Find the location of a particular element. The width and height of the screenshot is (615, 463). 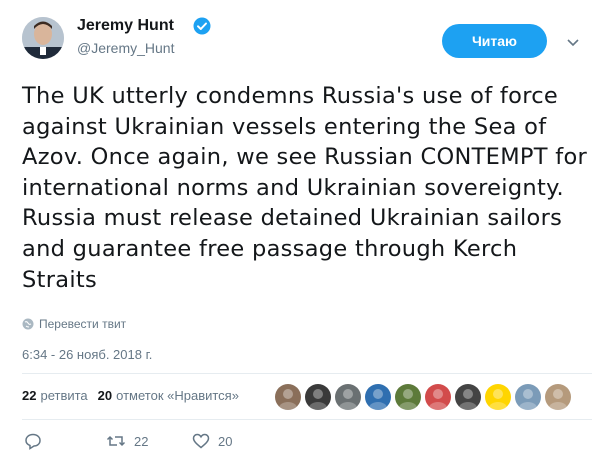

avatar-photo-icon is located at coordinates (288, 397).